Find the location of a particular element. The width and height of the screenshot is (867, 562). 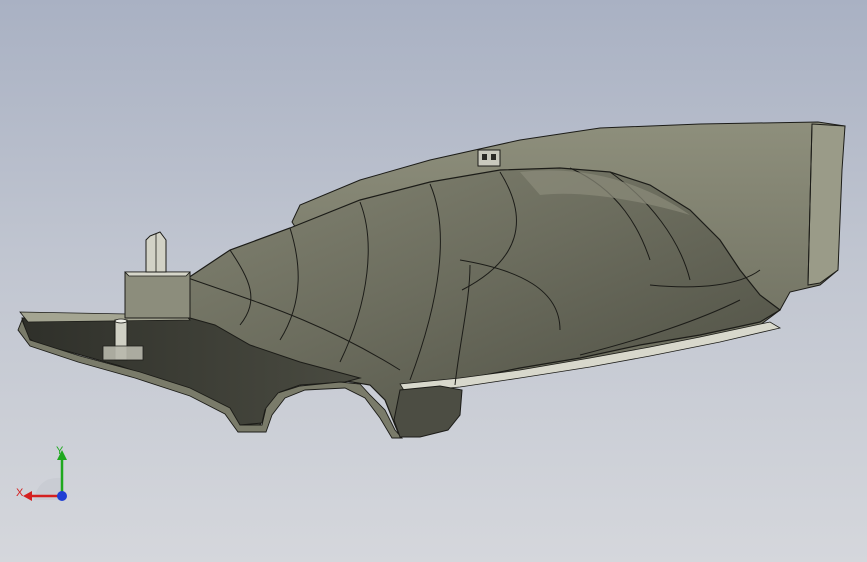

end-plate is located at coordinates (826, 204).